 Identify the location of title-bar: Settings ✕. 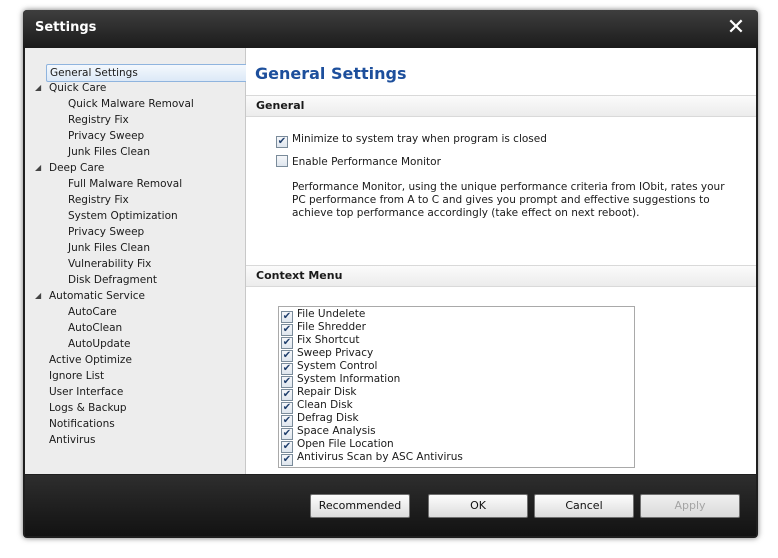
(390, 29).